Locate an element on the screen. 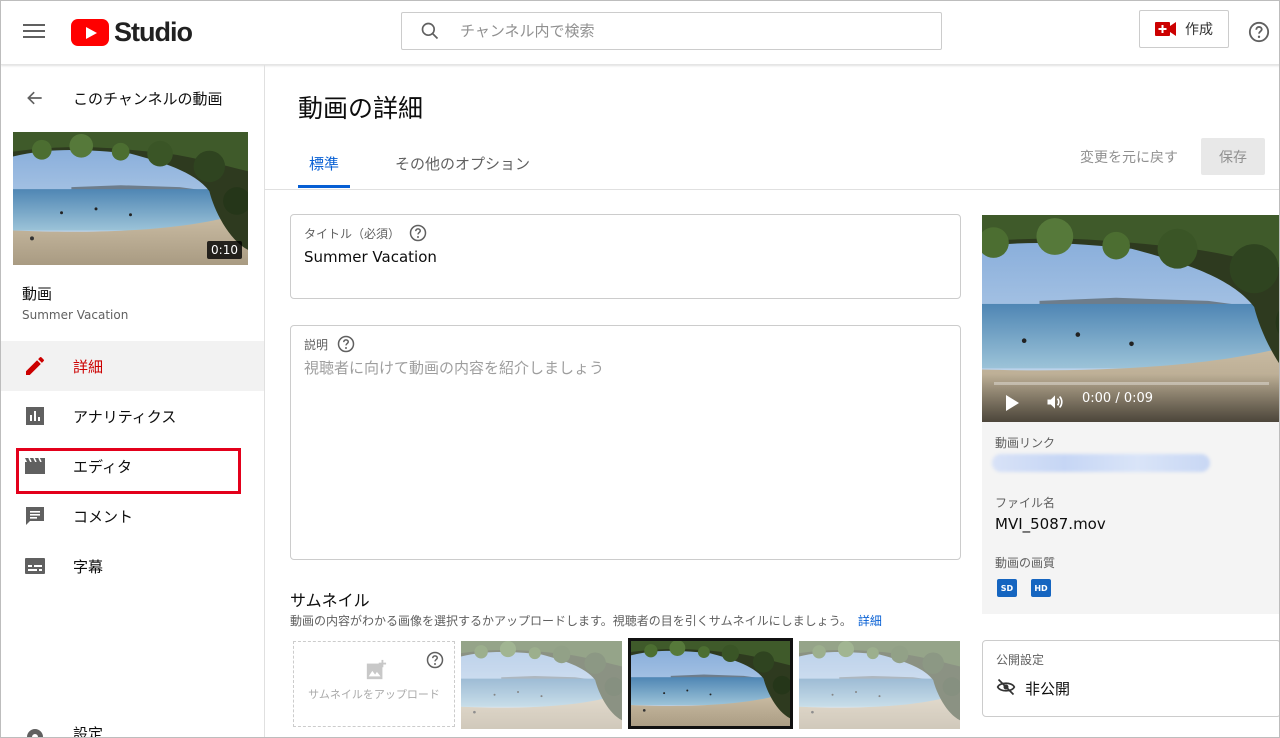 The image size is (1280, 738). hd-badge: HD is located at coordinates (1041, 588).